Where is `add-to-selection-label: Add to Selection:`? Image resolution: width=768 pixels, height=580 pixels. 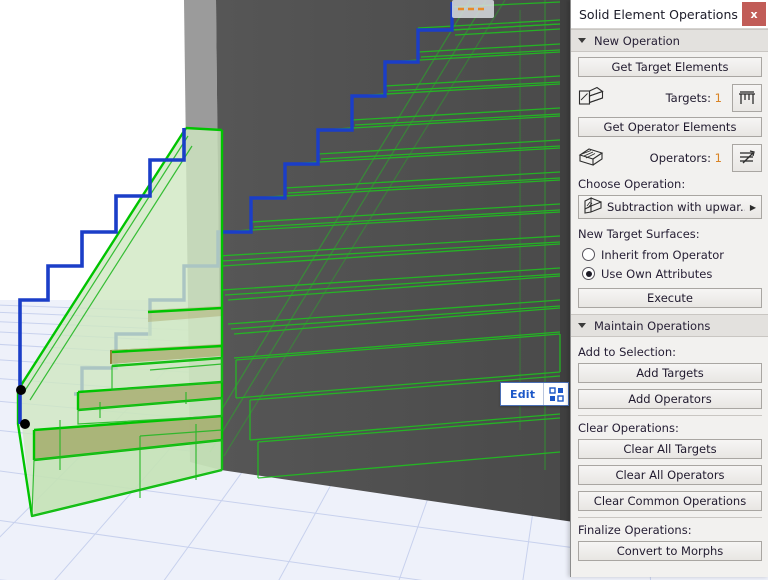 add-to-selection-label: Add to Selection: is located at coordinates (627, 352).